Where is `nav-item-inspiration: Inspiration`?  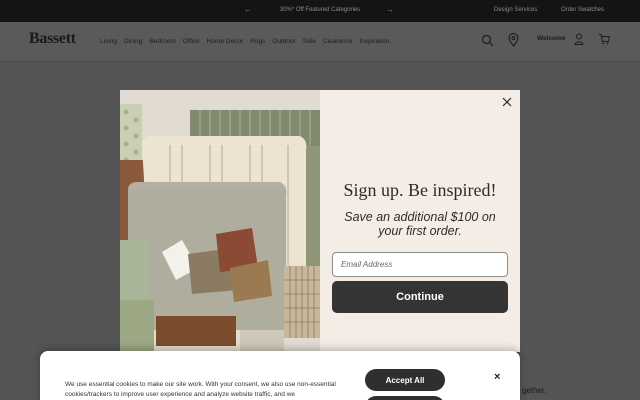 nav-item-inspiration: Inspiration is located at coordinates (374, 41).